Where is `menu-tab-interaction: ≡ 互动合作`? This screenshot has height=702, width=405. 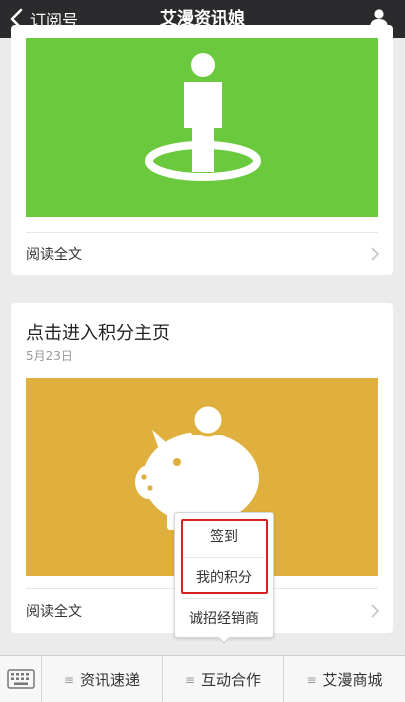 menu-tab-interaction: ≡ 互动合作 is located at coordinates (223, 679).